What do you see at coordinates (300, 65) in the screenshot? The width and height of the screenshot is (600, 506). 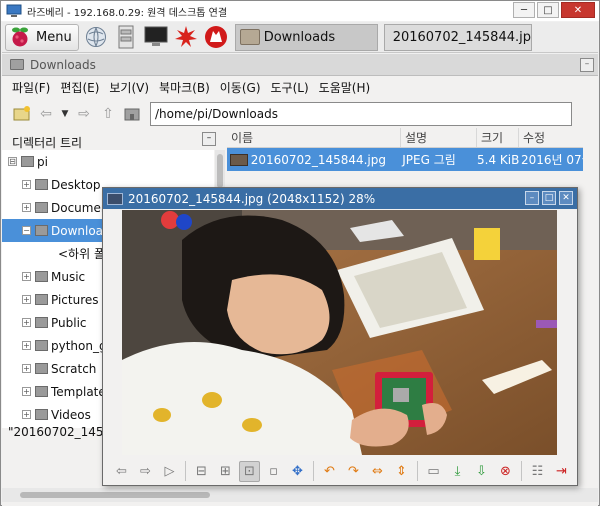 I see `file-manager-title-bar: Downloads –` at bounding box center [300, 65].